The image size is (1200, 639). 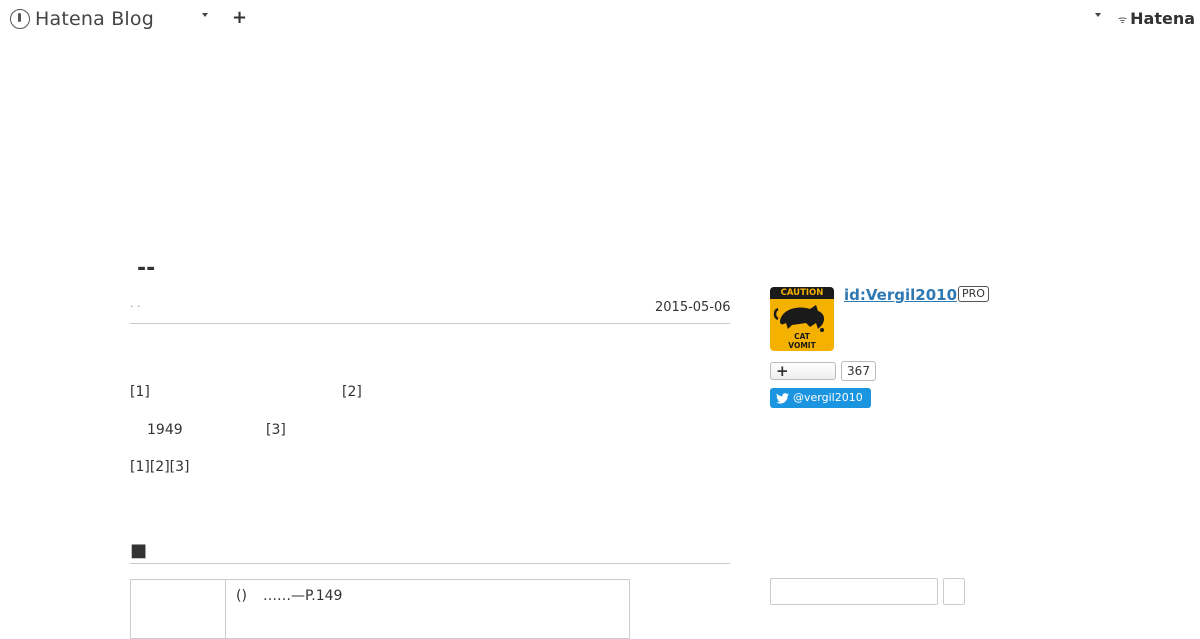 What do you see at coordinates (802, 336) in the screenshot?
I see `avatar-caption-line1: CAT` at bounding box center [802, 336].